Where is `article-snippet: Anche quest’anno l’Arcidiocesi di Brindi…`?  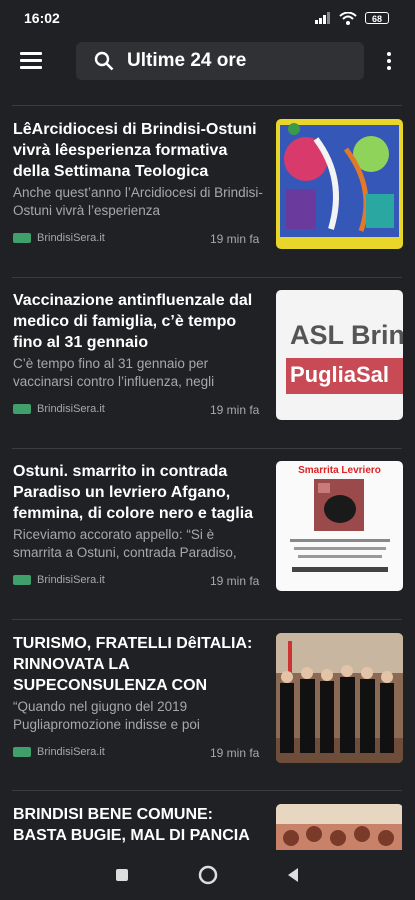 article-snippet: Anche quest’anno l’Arcidiocesi di Brindi… is located at coordinates (138, 201).